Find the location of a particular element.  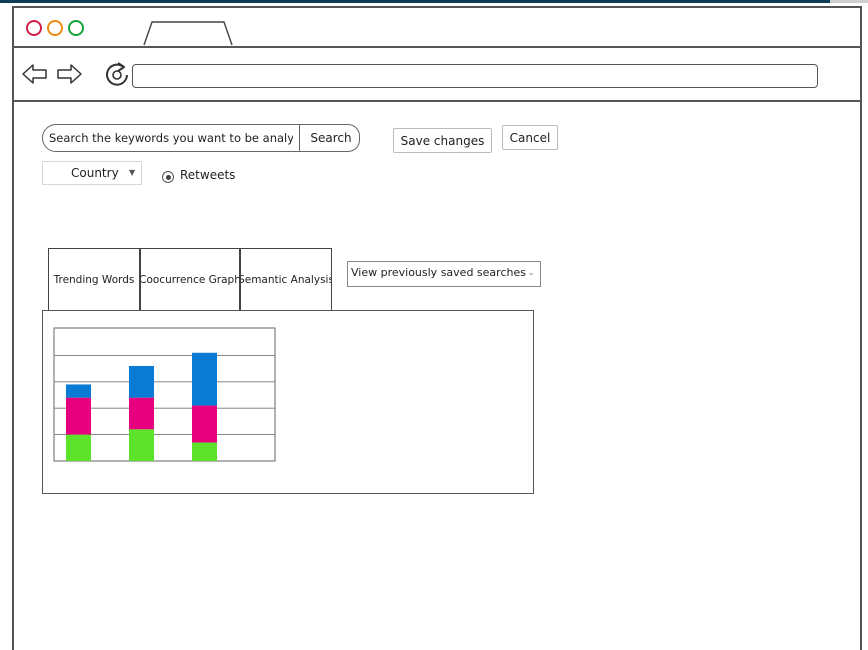

right-arrow-icon is located at coordinates (69, 74).